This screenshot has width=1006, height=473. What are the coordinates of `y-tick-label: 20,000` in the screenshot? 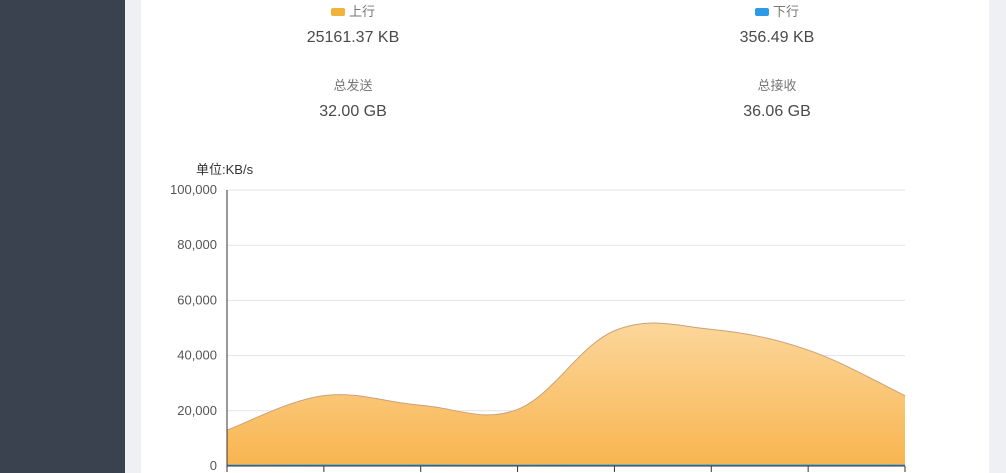 It's located at (197, 410).